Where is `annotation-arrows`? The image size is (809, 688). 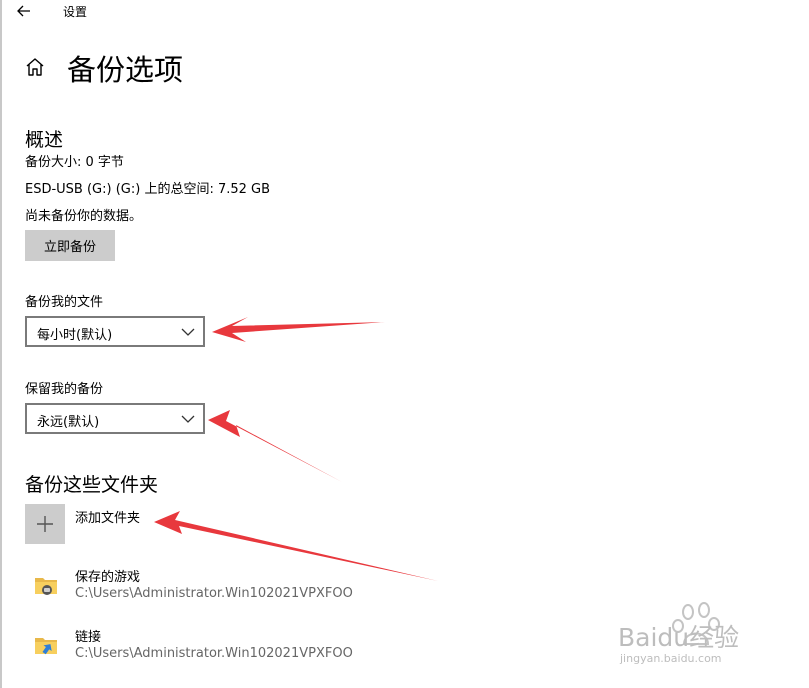 annotation-arrows is located at coordinates (296, 449).